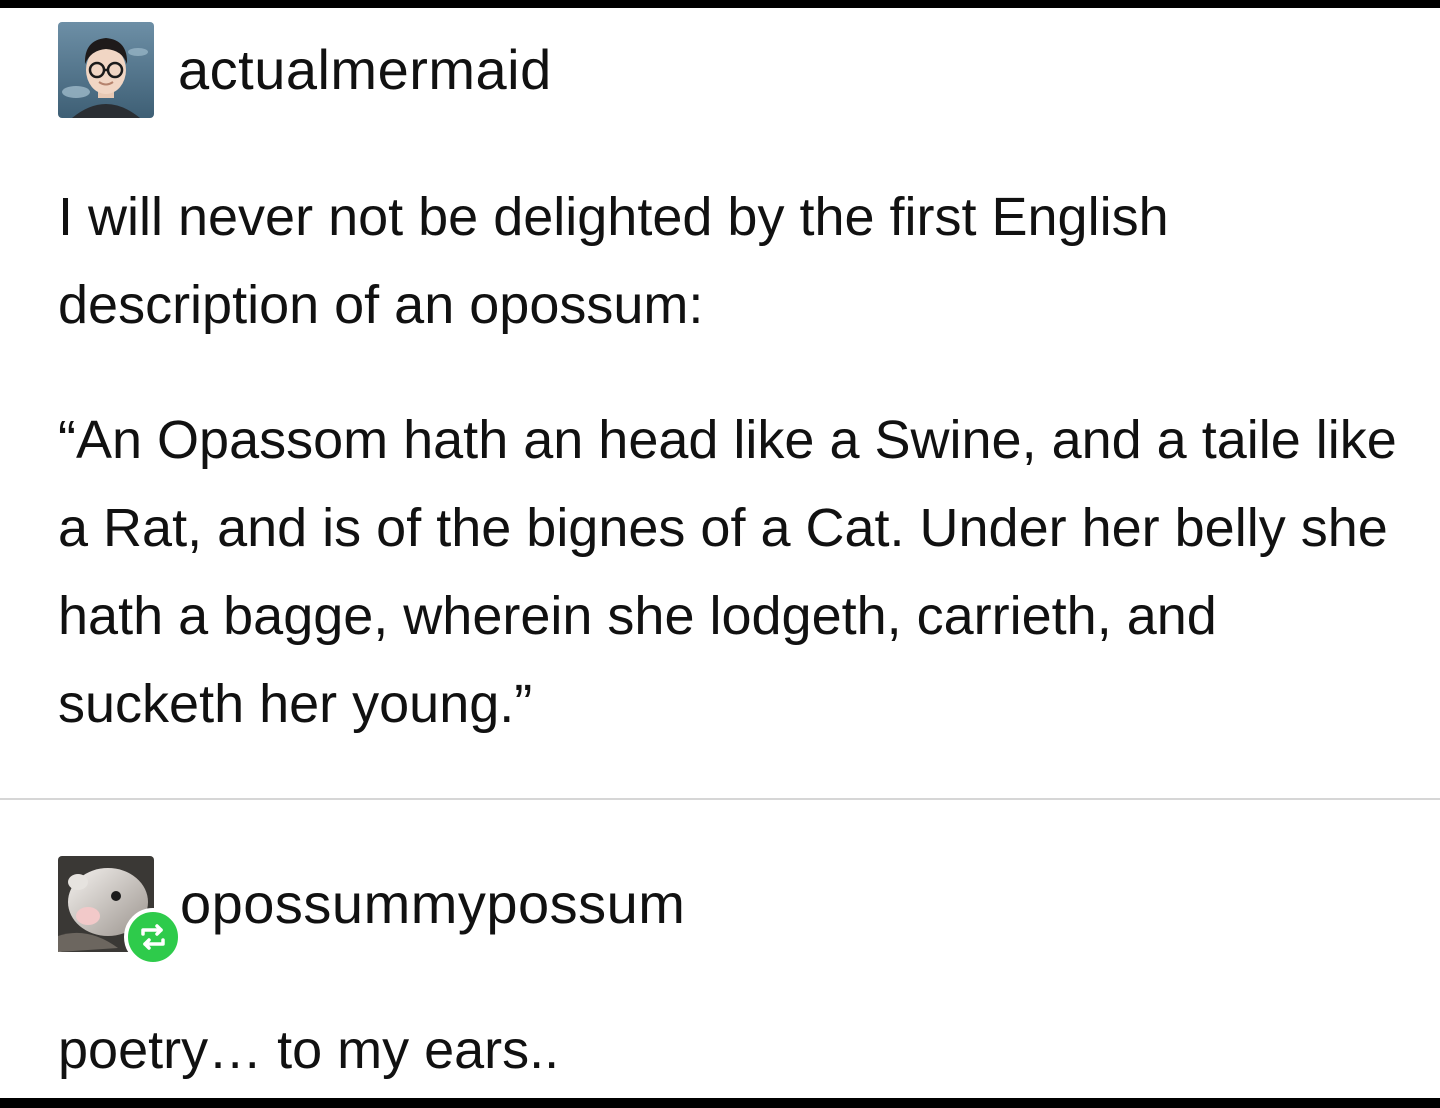 This screenshot has height=1108, width=1440. Describe the element at coordinates (720, 799) in the screenshot. I see `post-divider` at that location.